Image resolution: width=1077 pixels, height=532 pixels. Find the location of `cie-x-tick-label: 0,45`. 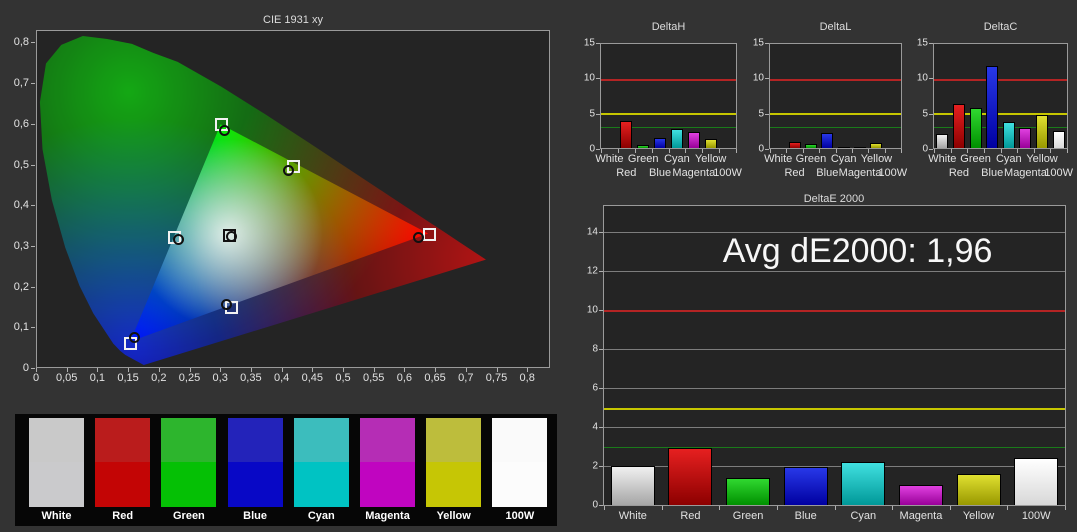

cie-x-tick-label: 0,45 is located at coordinates (312, 378).